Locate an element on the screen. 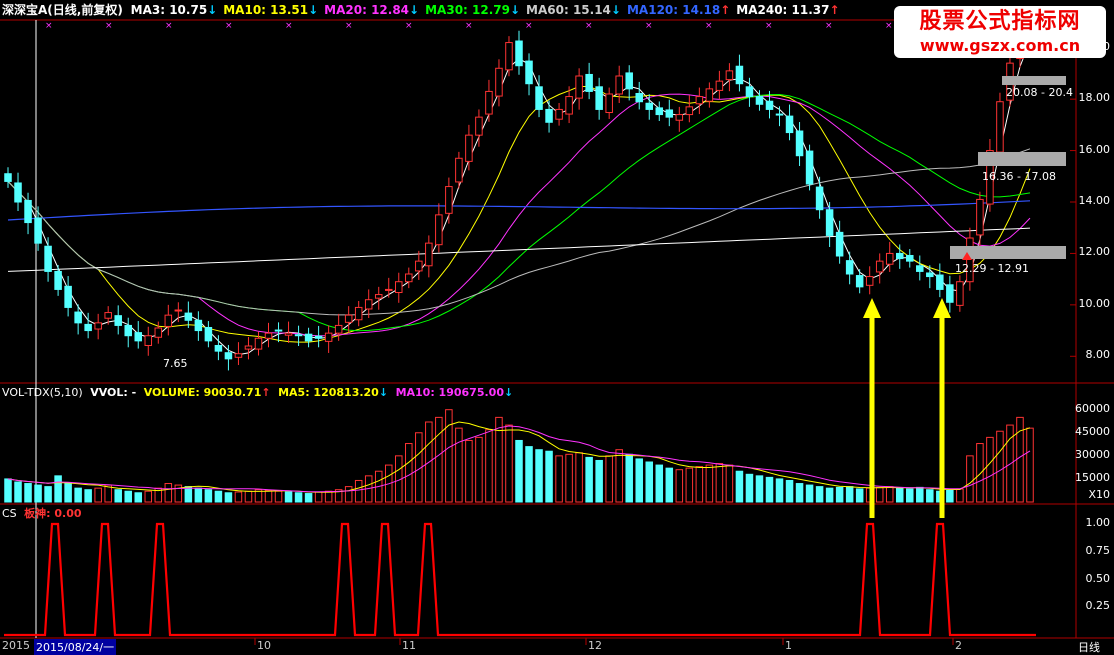  vol-vvol: VVOL: - is located at coordinates (113, 392).